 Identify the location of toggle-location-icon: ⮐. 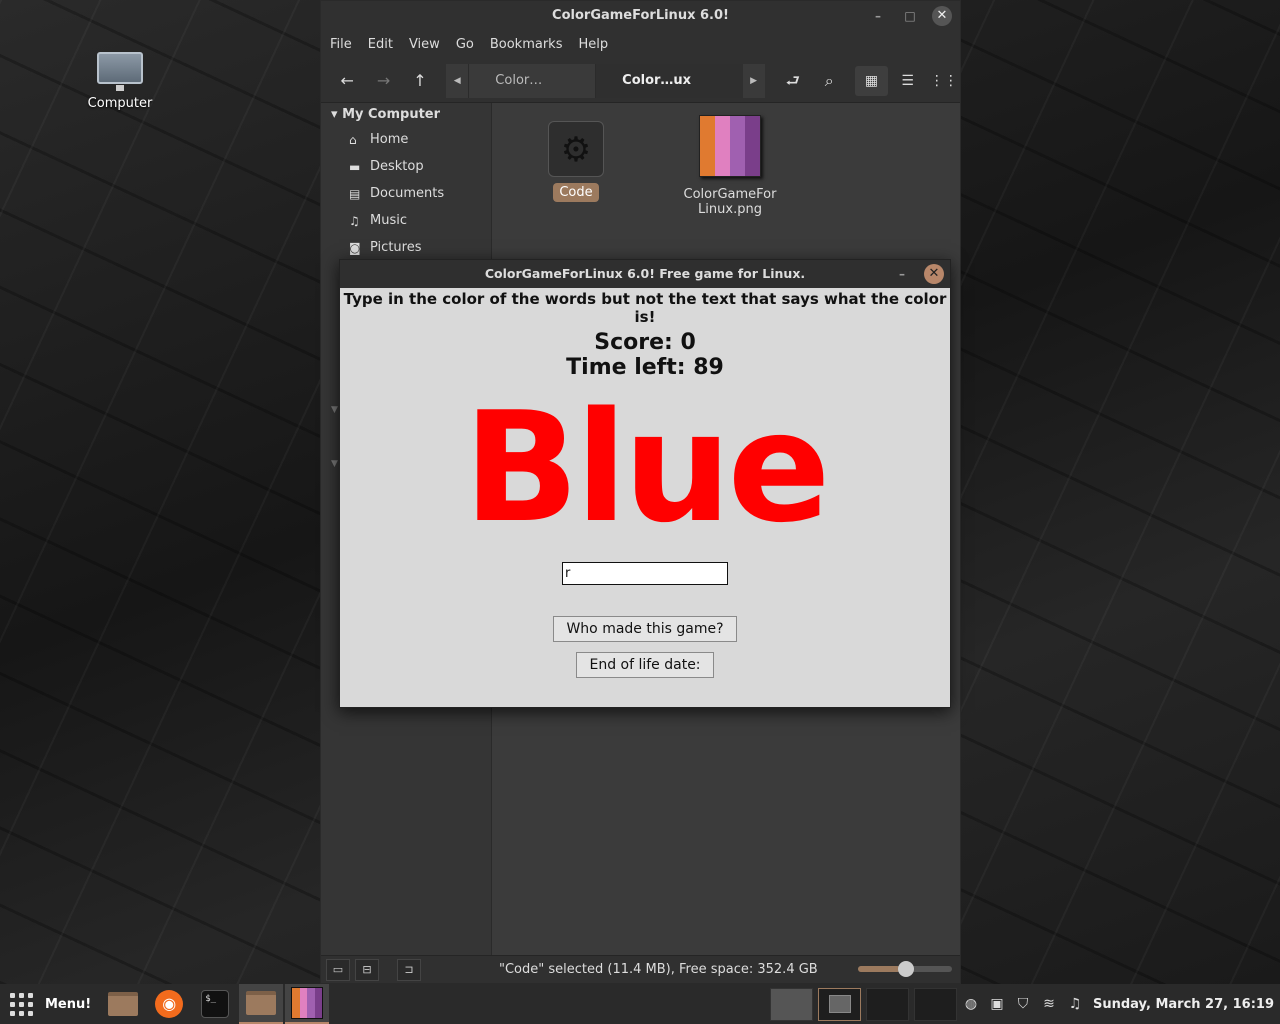
(793, 81).